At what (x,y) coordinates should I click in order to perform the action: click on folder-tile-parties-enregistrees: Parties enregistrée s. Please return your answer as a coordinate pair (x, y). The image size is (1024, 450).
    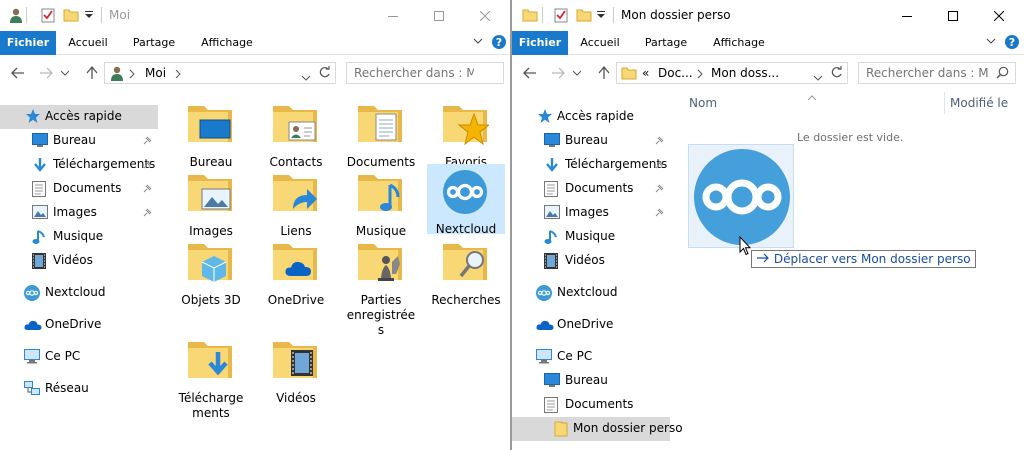
    Looking at the image, I should click on (381, 287).